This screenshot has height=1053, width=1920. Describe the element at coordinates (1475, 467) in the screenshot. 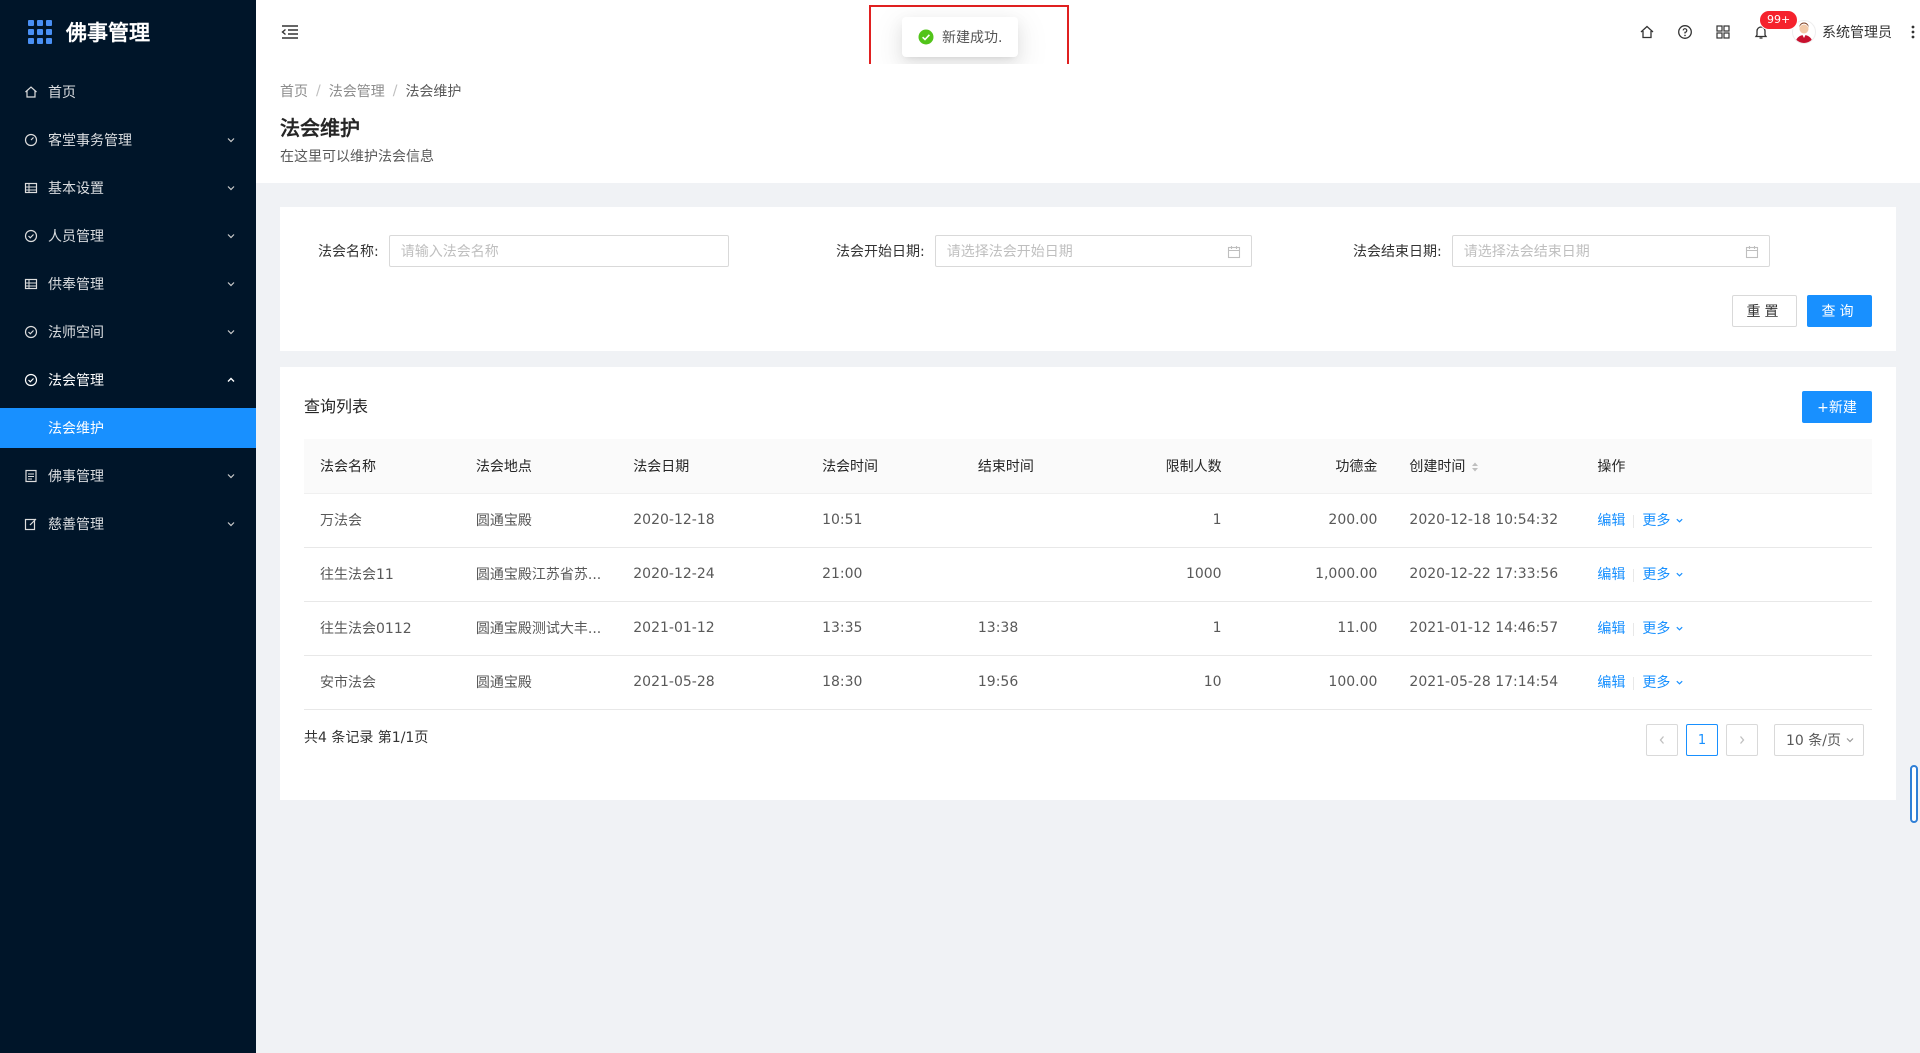

I see `sort-icon` at that location.